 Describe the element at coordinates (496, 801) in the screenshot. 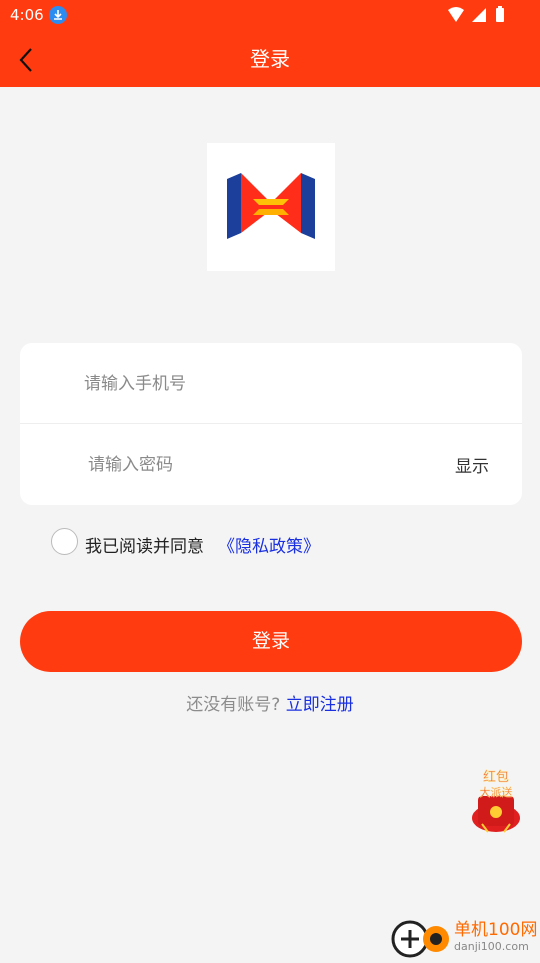

I see `red-packet-promo: 红包 大派送` at that location.